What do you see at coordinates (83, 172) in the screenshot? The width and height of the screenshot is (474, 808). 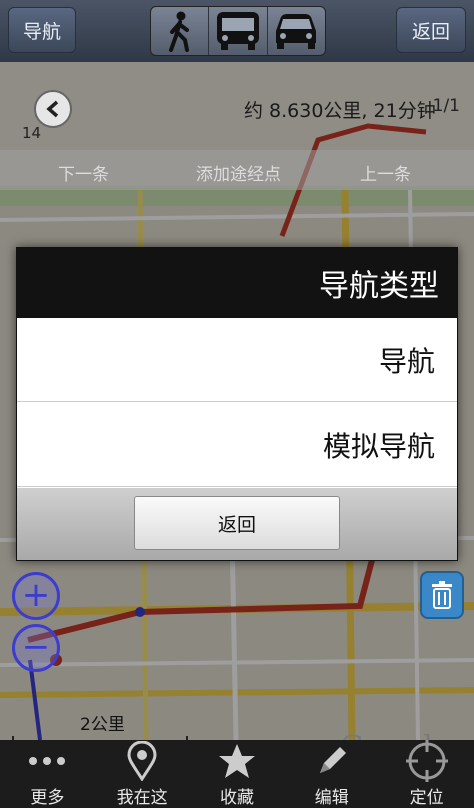 I see `next-step-button: 下一条` at bounding box center [83, 172].